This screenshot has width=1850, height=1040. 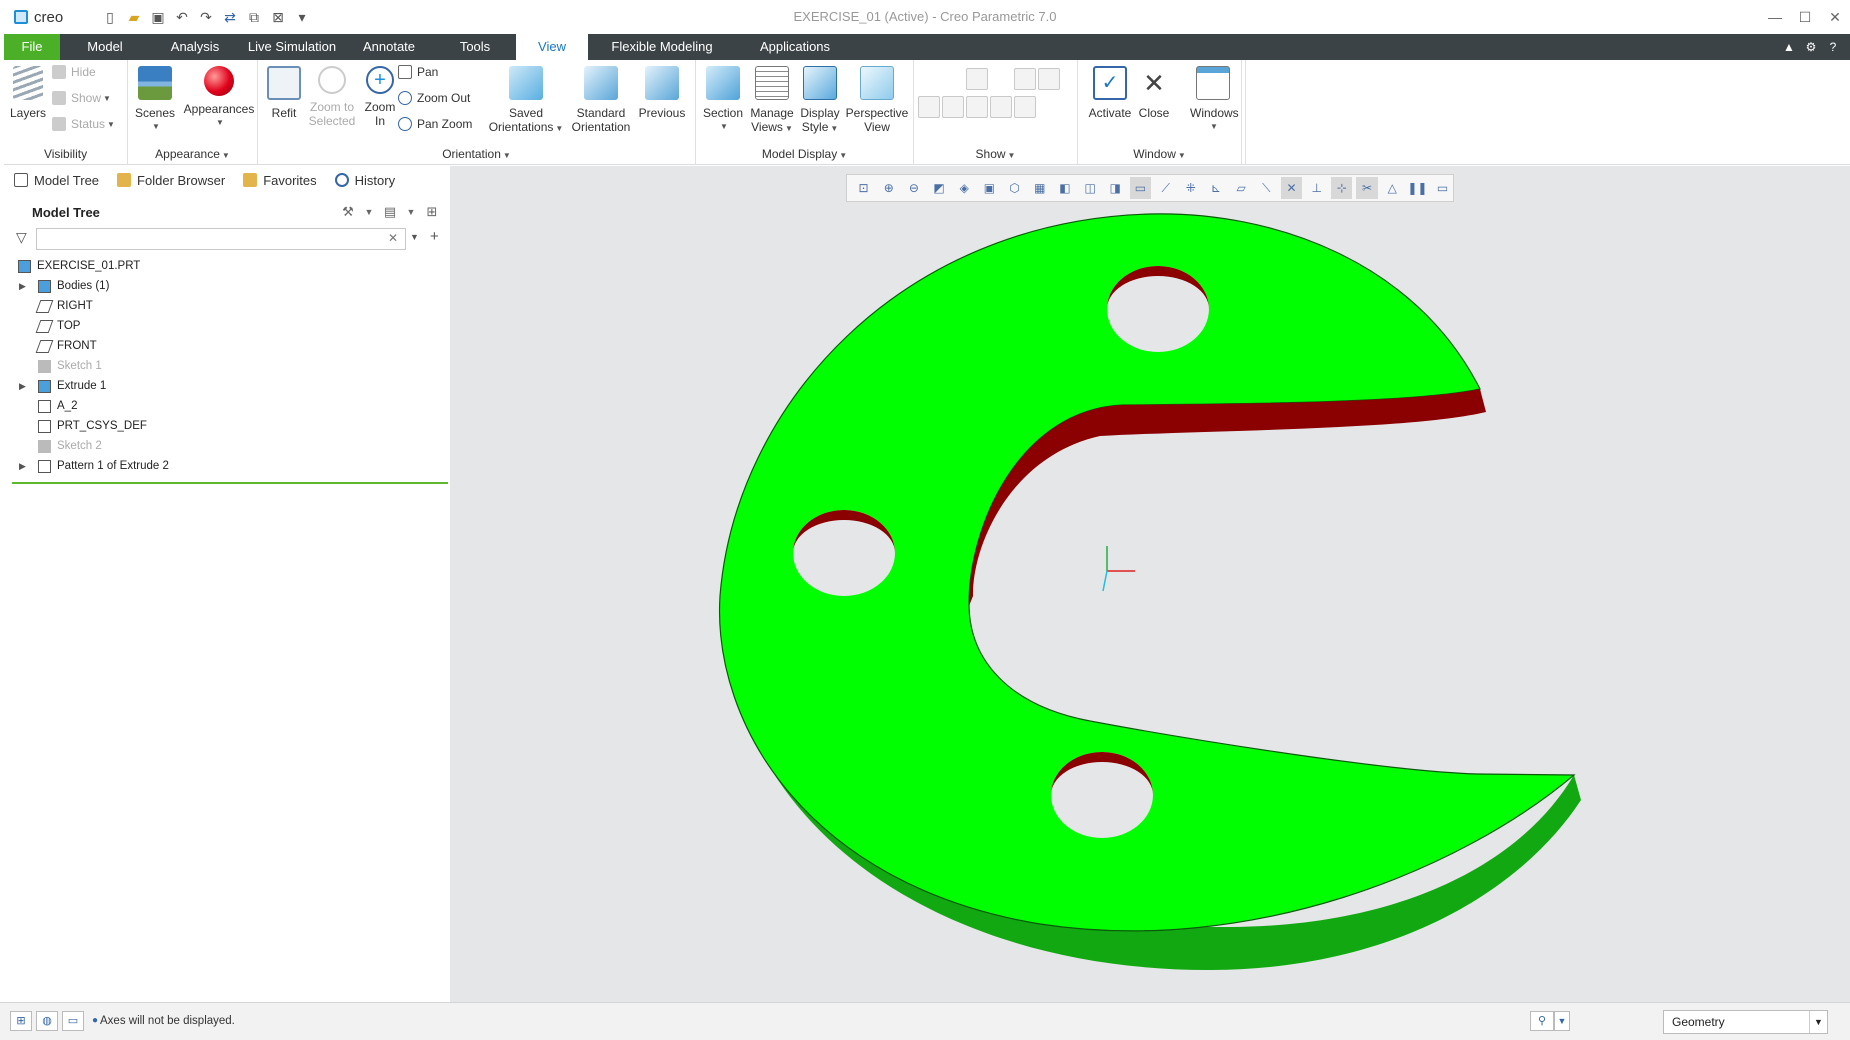 I want to click on tab-applications: Applications, so click(x=795, y=47).